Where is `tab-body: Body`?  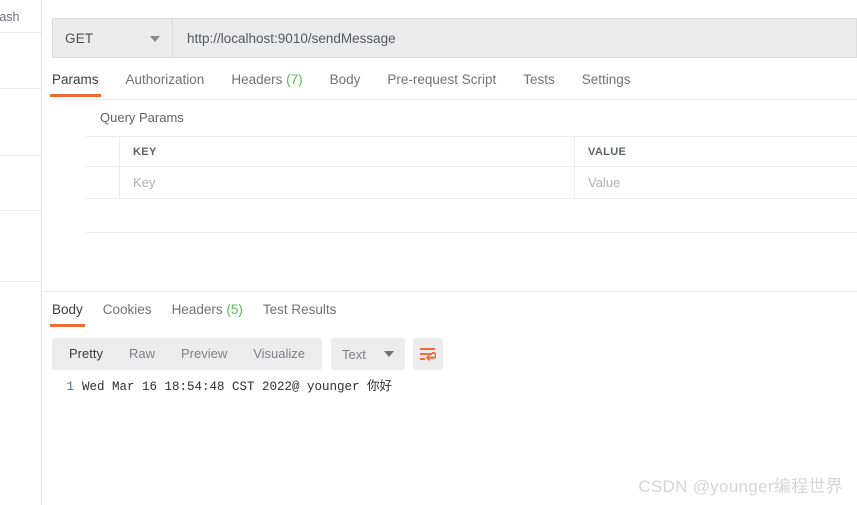 tab-body: Body is located at coordinates (345, 84).